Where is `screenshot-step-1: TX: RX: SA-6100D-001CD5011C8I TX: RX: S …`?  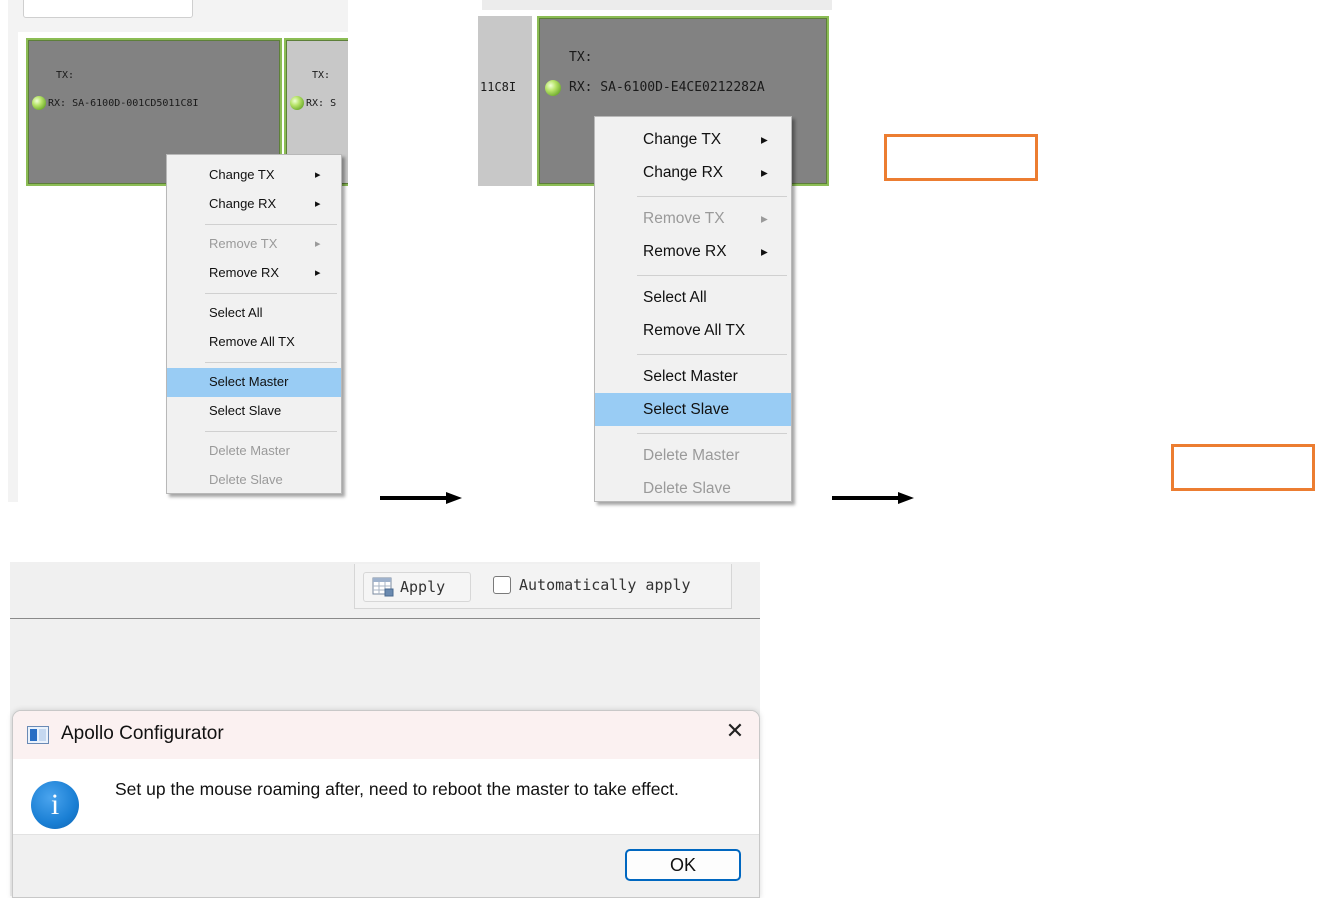 screenshot-step-1: TX: RX: SA-6100D-001CD5011C8I TX: RX: S … is located at coordinates (178, 251).